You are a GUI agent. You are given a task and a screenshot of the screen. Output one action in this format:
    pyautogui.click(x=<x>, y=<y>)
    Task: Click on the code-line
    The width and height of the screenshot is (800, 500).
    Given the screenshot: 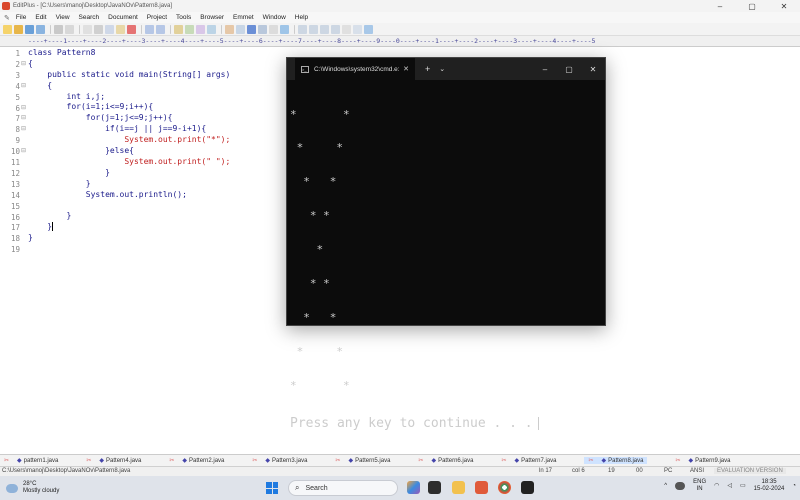 What is the action you would take?
    pyautogui.click(x=129, y=205)
    